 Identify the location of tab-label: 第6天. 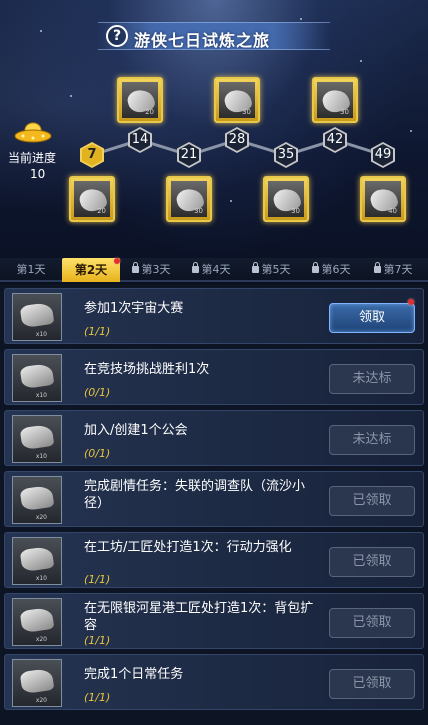
(336, 269).